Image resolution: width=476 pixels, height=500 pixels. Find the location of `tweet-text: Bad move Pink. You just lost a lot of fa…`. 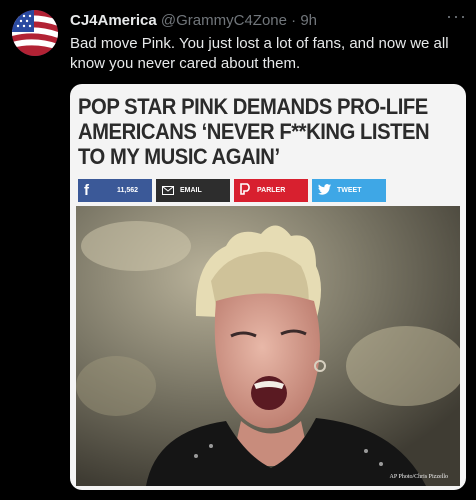

tweet-text: Bad move Pink. You just lost a lot of fa… is located at coordinates (259, 53).